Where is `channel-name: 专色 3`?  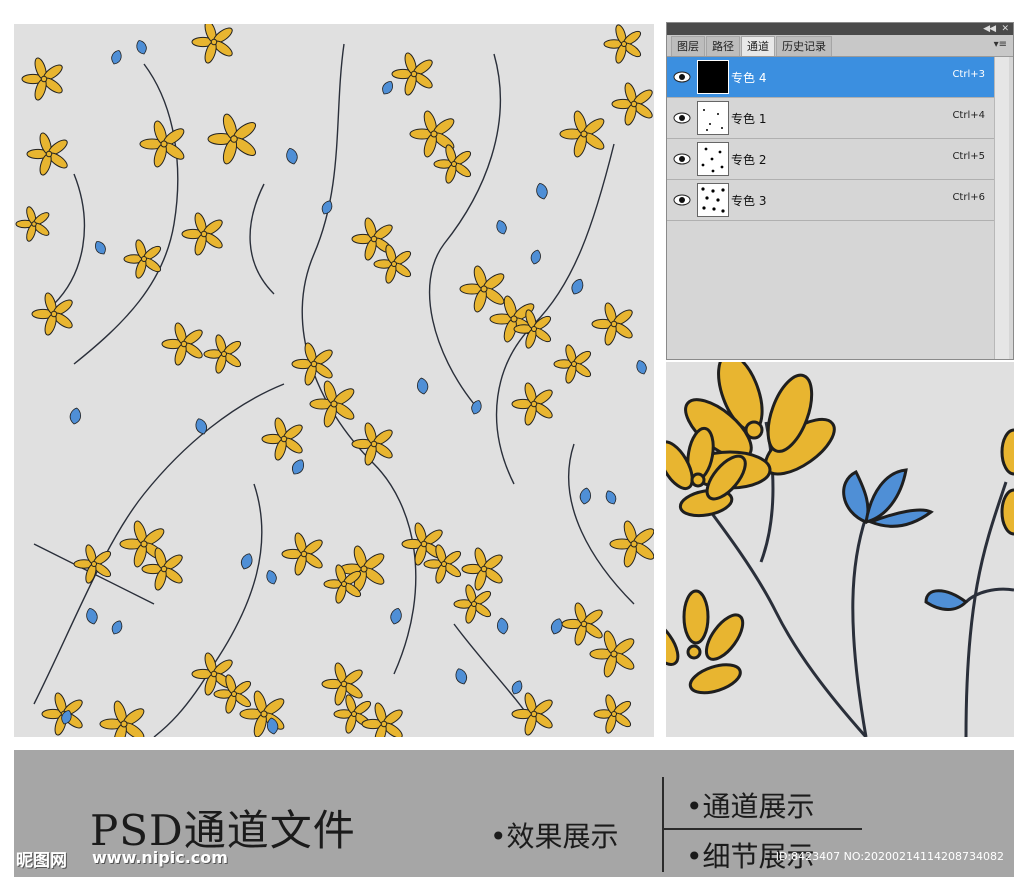 channel-name: 专色 3 is located at coordinates (749, 201).